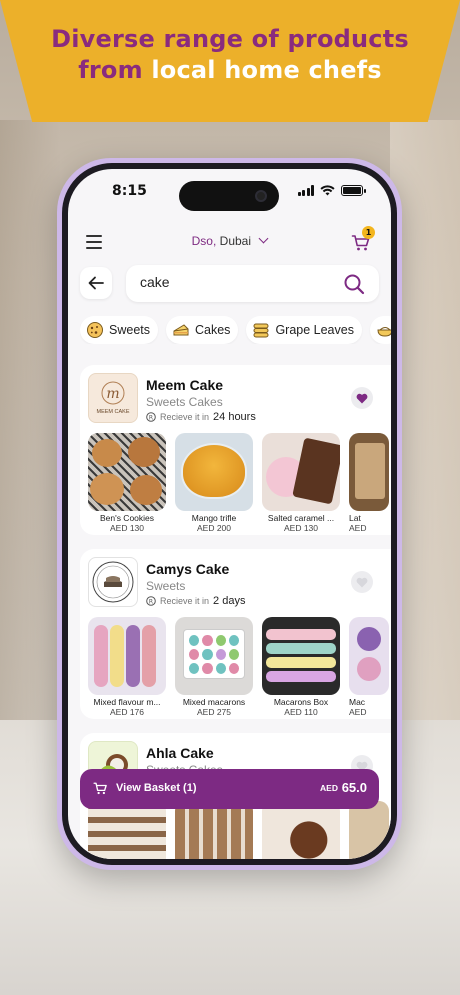  I want to click on category-chips: Sweets Cakes Grape Leaves, so click(235, 330).